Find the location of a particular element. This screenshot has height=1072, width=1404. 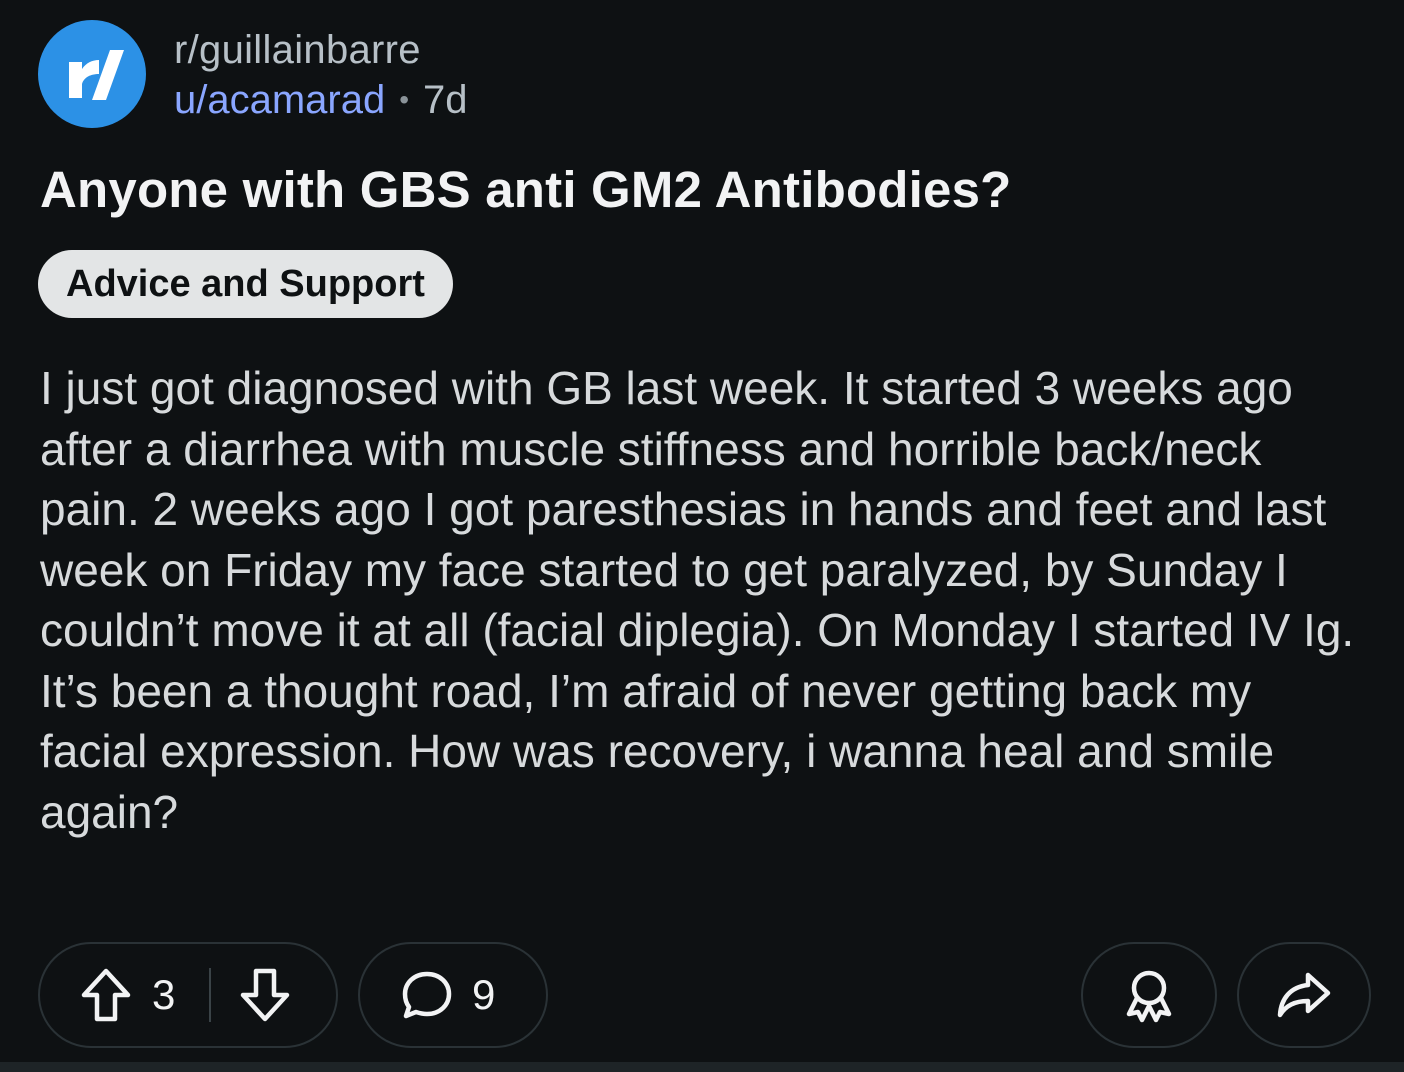

share-arrow-icon is located at coordinates (1304, 995).